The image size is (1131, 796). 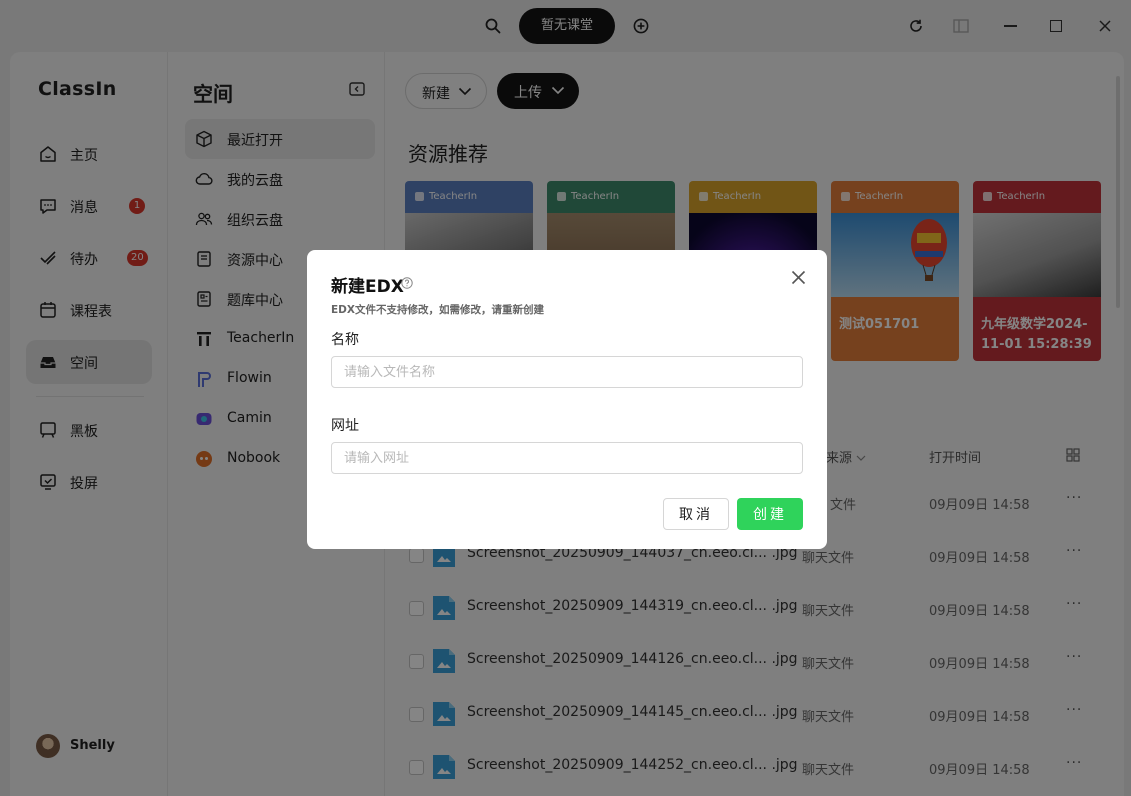 What do you see at coordinates (696, 514) in the screenshot?
I see `cancel-button: 取消` at bounding box center [696, 514].